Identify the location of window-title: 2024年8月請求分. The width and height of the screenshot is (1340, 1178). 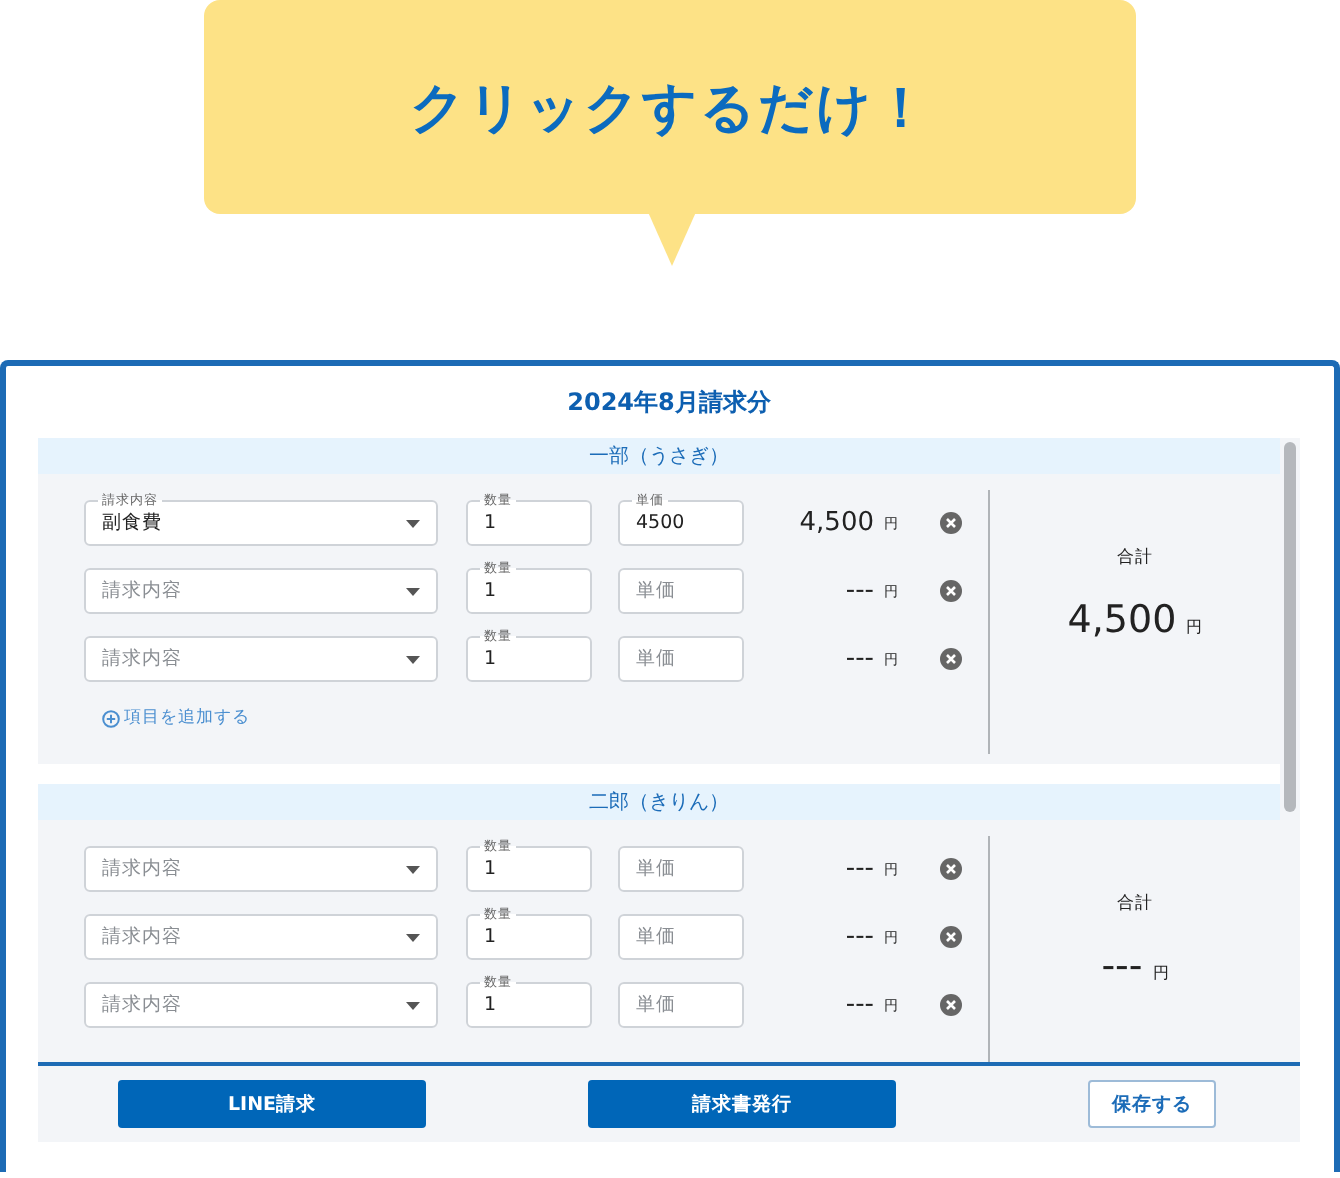
(669, 402).